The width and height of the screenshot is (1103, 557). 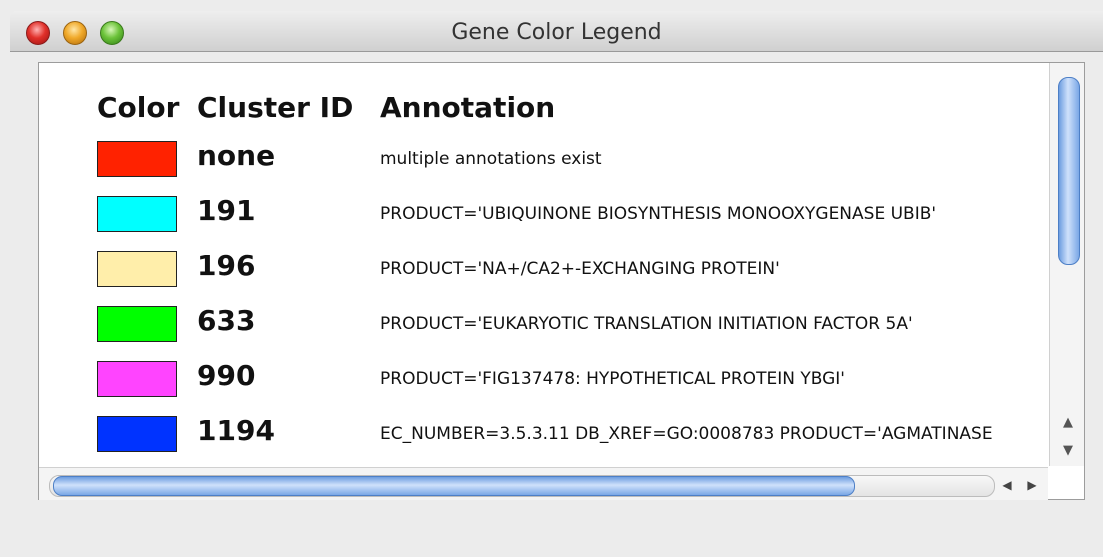 What do you see at coordinates (226, 375) in the screenshot?
I see `cluster-id: 990` at bounding box center [226, 375].